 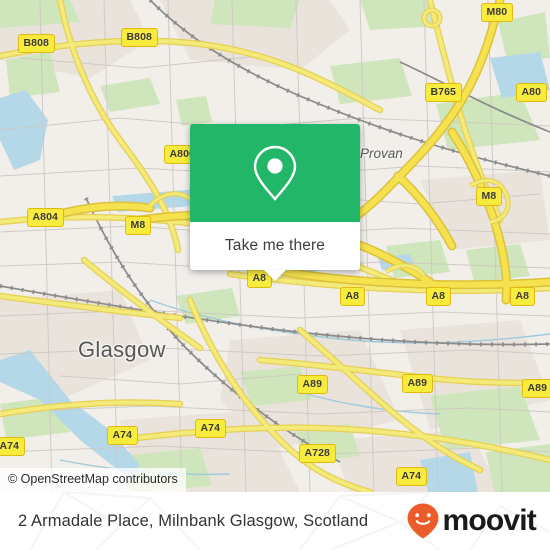 I want to click on take-me-there-button: Take me there, so click(x=275, y=246).